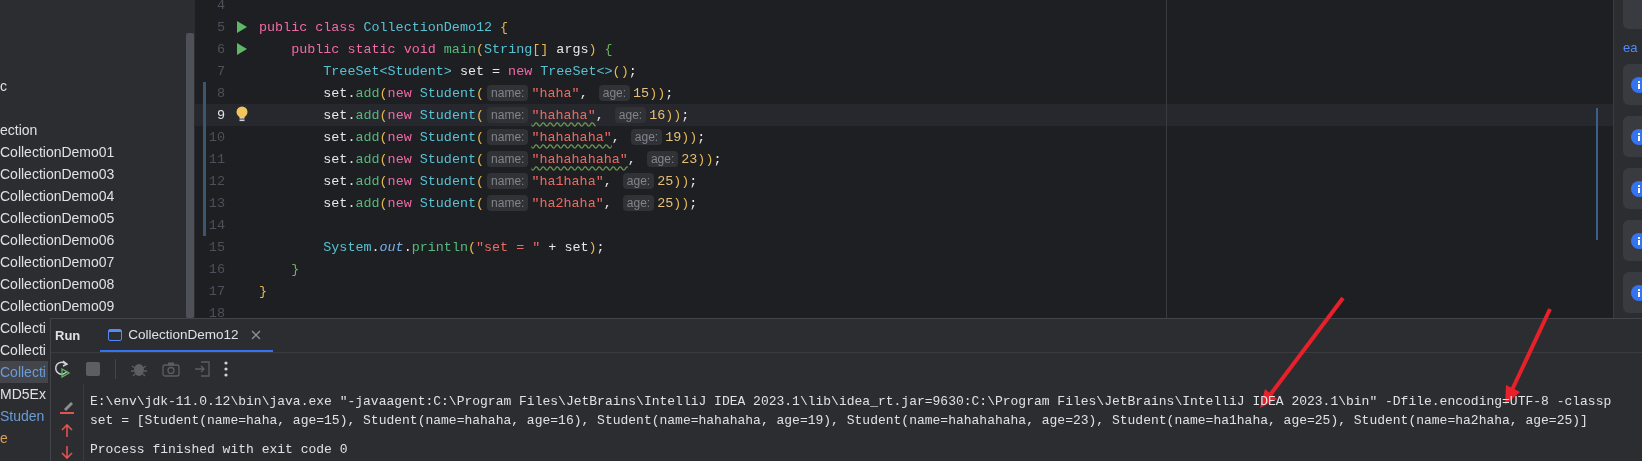 The height and width of the screenshot is (461, 1642). What do you see at coordinates (463, 247) in the screenshot?
I see `code-text: System.out.println("set = " + set);` at bounding box center [463, 247].